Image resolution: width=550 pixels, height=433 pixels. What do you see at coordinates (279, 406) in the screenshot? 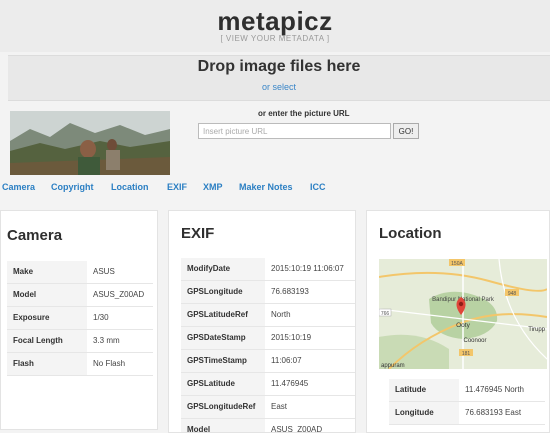
I see `exif-row-value: East` at bounding box center [279, 406].